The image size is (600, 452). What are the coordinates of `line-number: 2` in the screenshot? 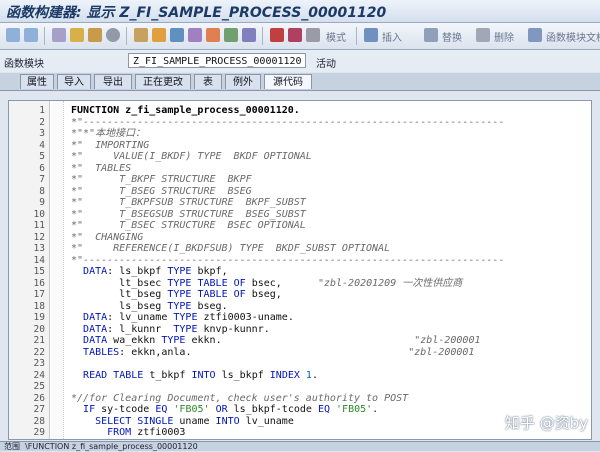 It's located at (42, 122).